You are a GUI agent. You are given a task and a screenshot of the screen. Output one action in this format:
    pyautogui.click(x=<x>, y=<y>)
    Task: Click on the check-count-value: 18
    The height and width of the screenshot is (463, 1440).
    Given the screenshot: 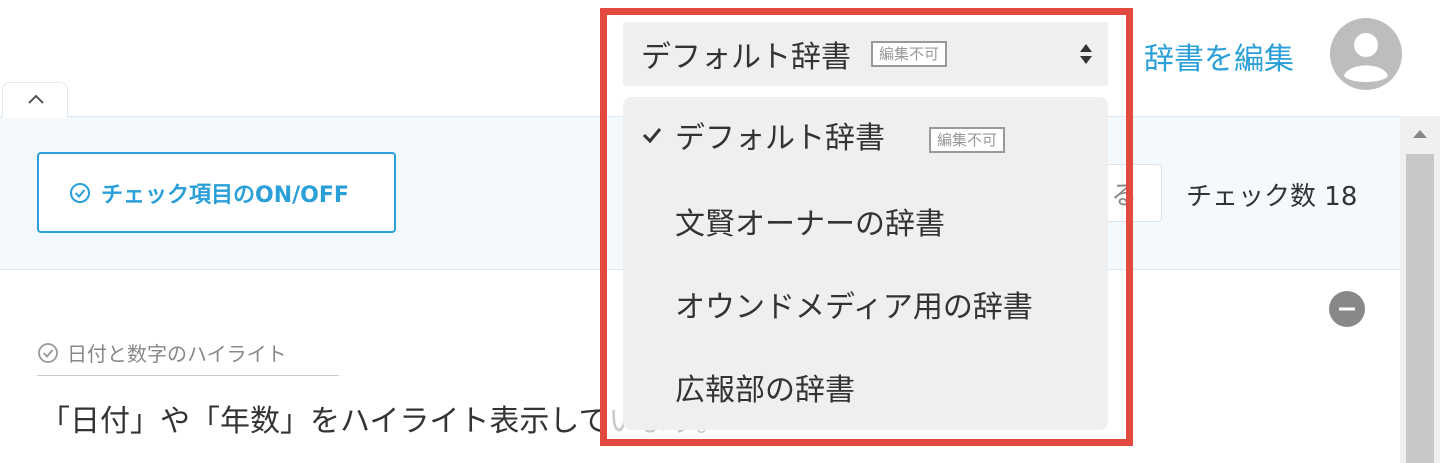 What is the action you would take?
    pyautogui.click(x=1341, y=197)
    